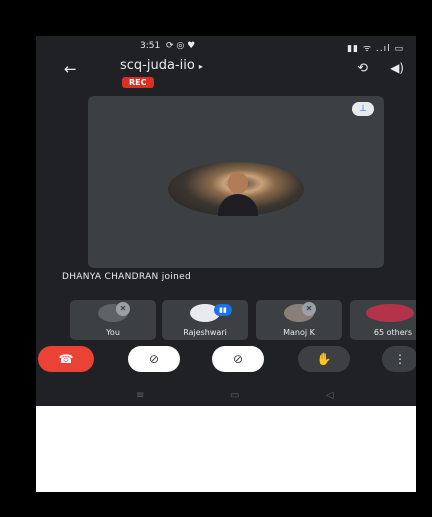  I want to click on participant-tile-manoj: ✕ Manoj K, so click(299, 320).